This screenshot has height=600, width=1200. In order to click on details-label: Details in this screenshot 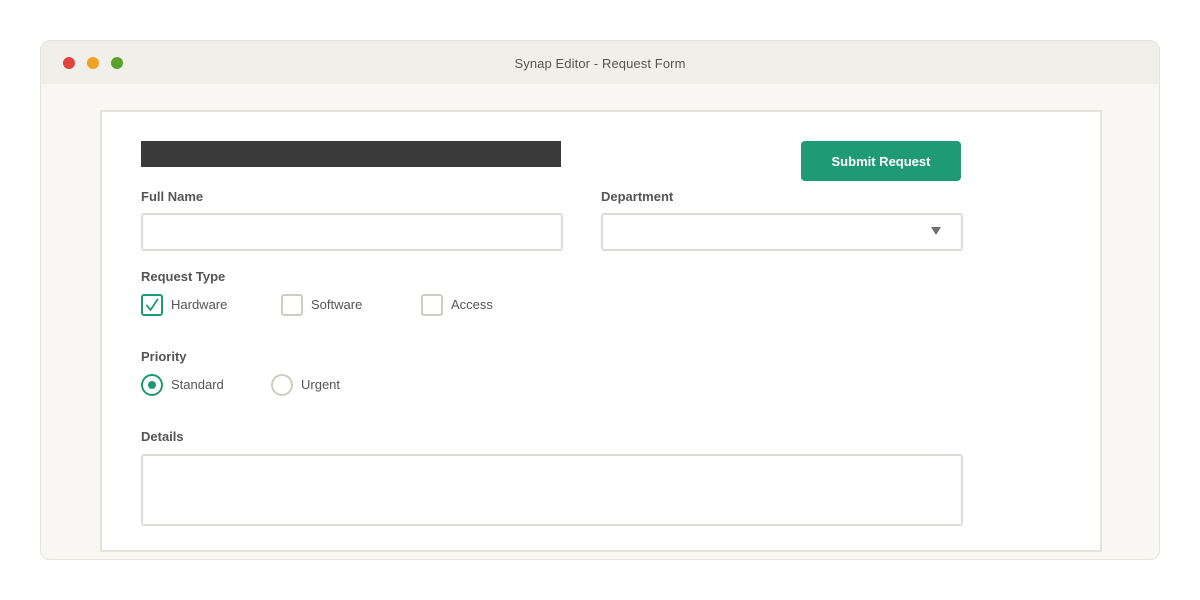, I will do `click(162, 436)`.